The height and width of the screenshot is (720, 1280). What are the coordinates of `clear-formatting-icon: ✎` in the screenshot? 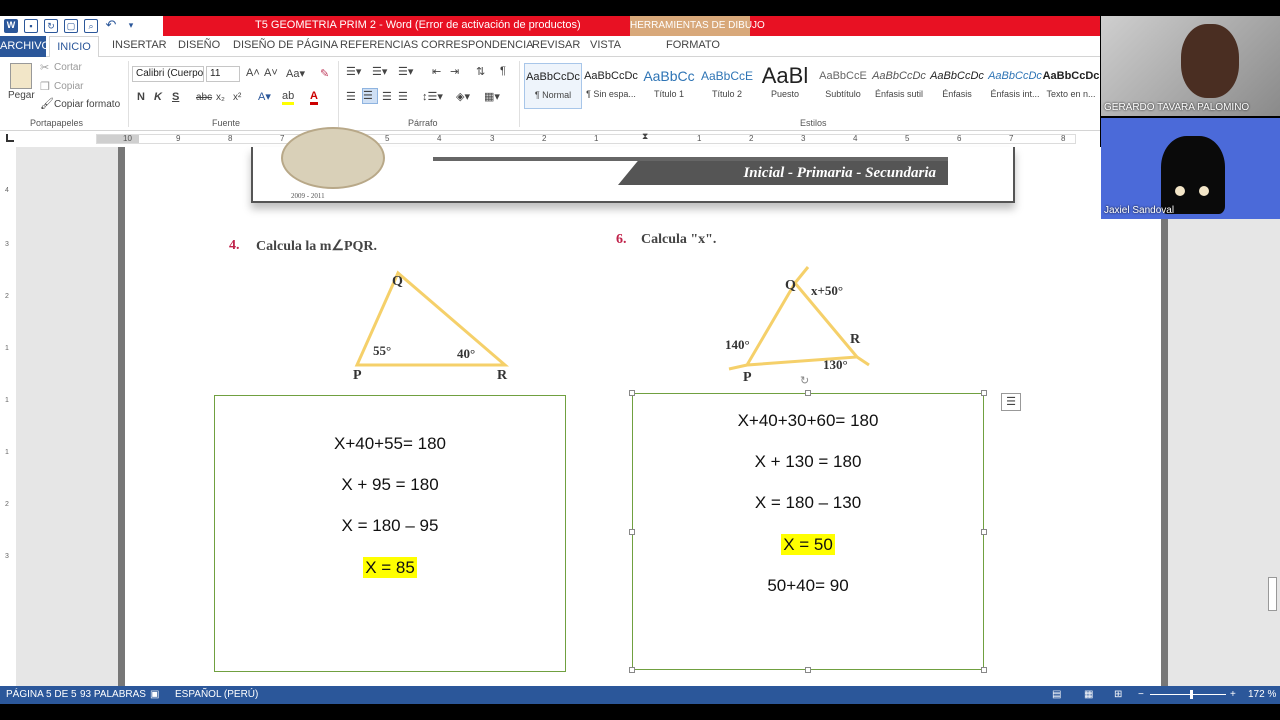 It's located at (324, 73).